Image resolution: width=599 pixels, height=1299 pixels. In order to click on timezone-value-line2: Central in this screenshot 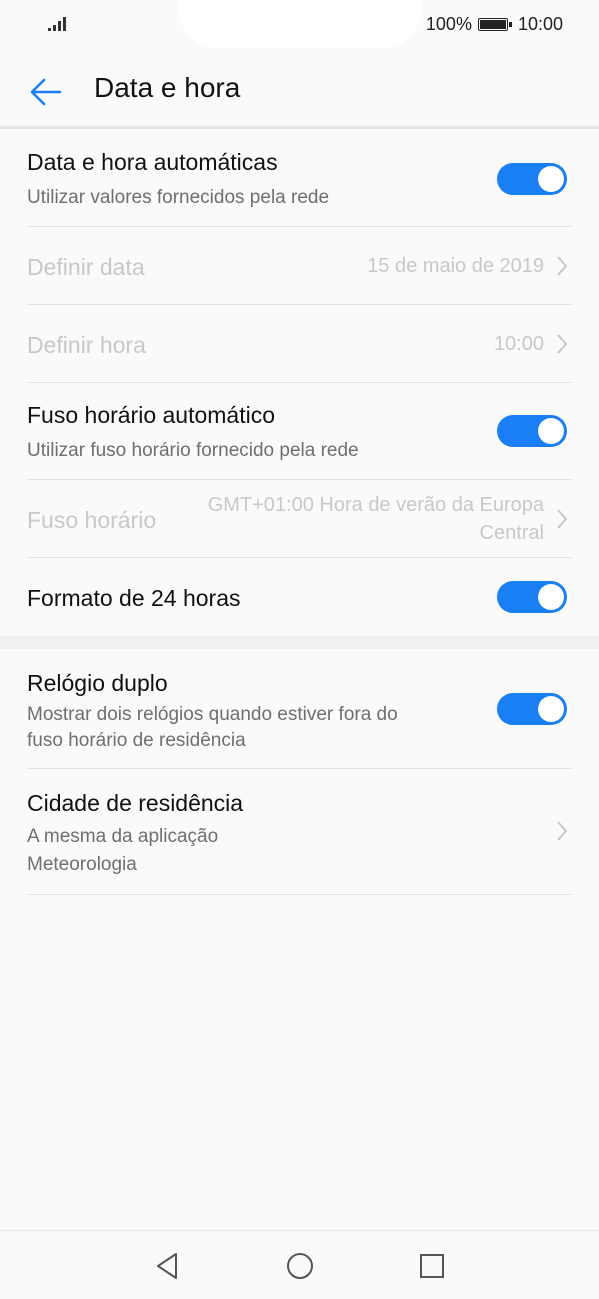, I will do `click(511, 533)`.